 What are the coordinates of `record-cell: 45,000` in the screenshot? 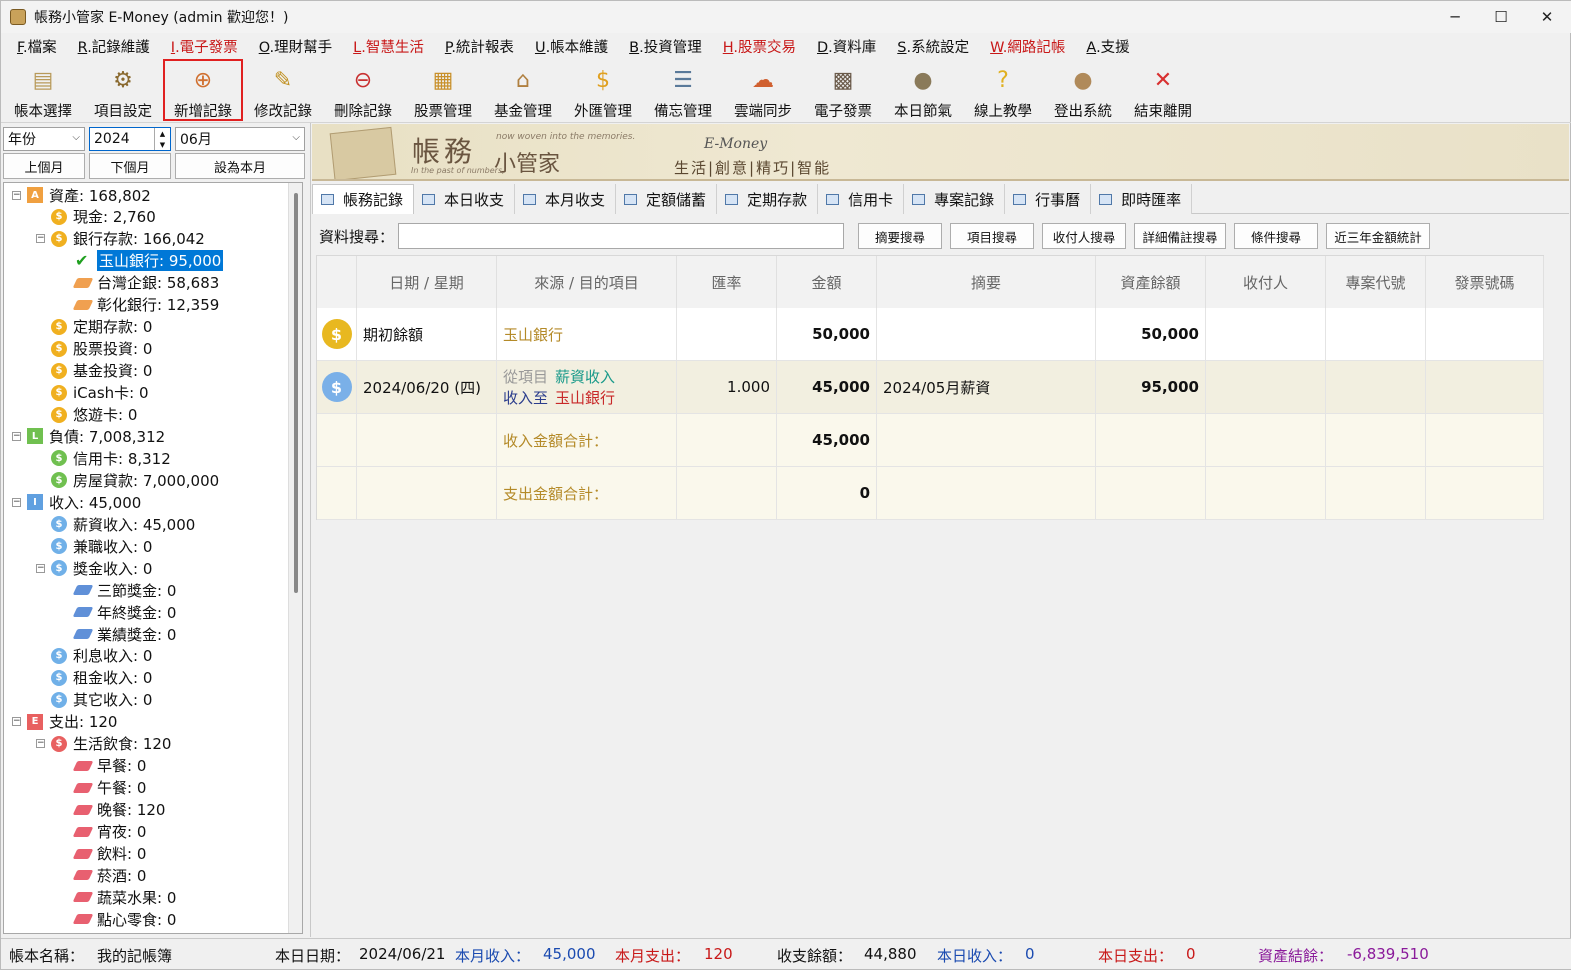 It's located at (827, 387).